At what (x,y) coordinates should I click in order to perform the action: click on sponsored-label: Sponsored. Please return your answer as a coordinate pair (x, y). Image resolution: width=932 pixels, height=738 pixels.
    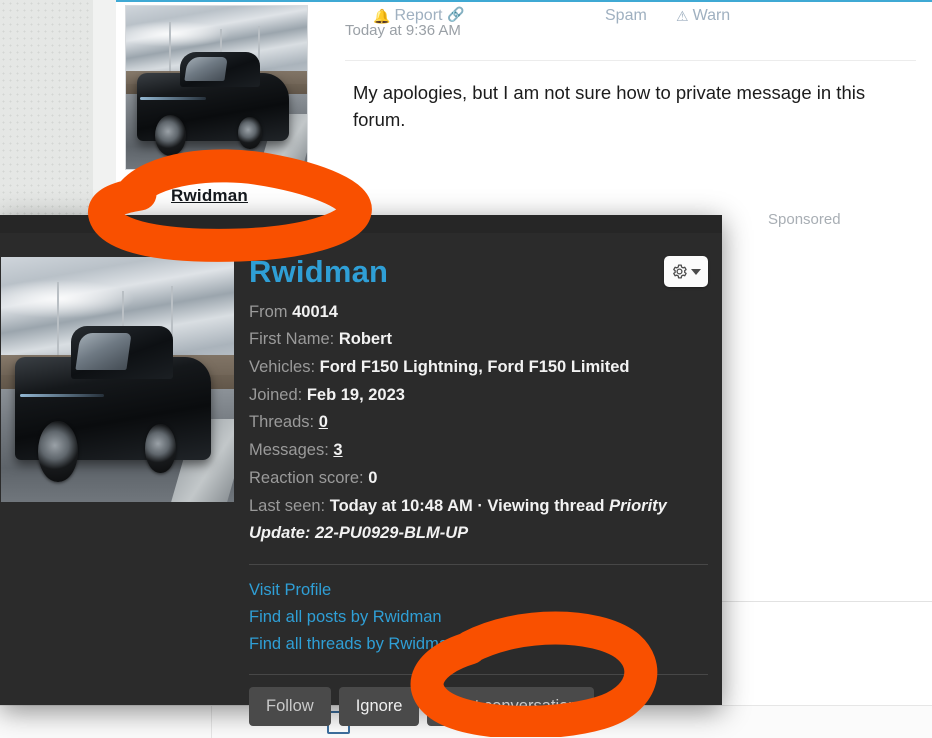
    Looking at the image, I should click on (804, 219).